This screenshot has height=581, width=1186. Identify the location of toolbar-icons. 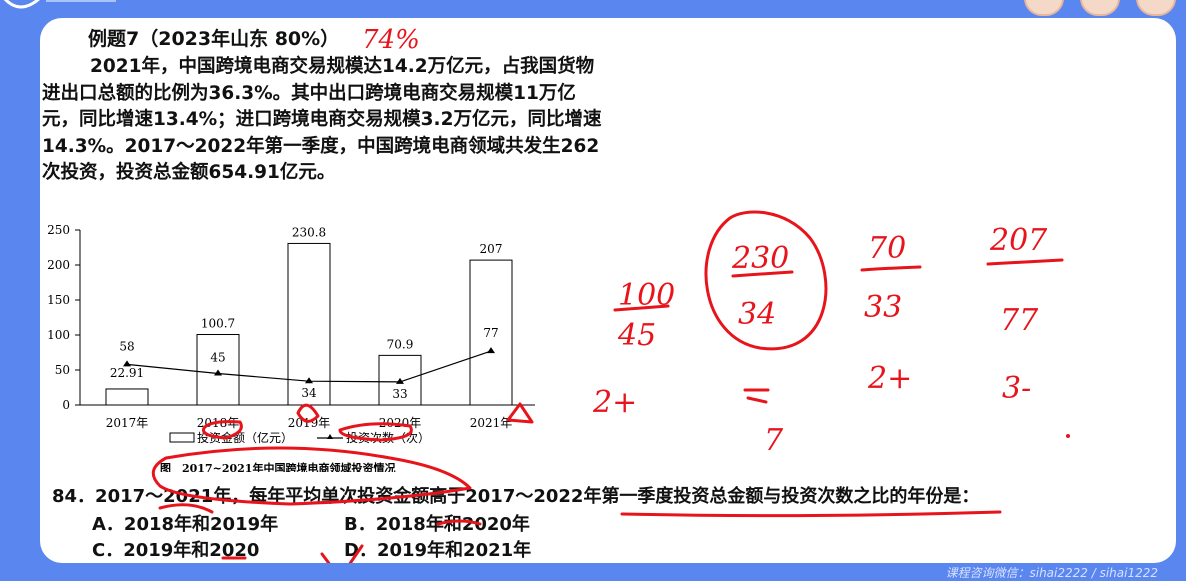
(1100, 8).